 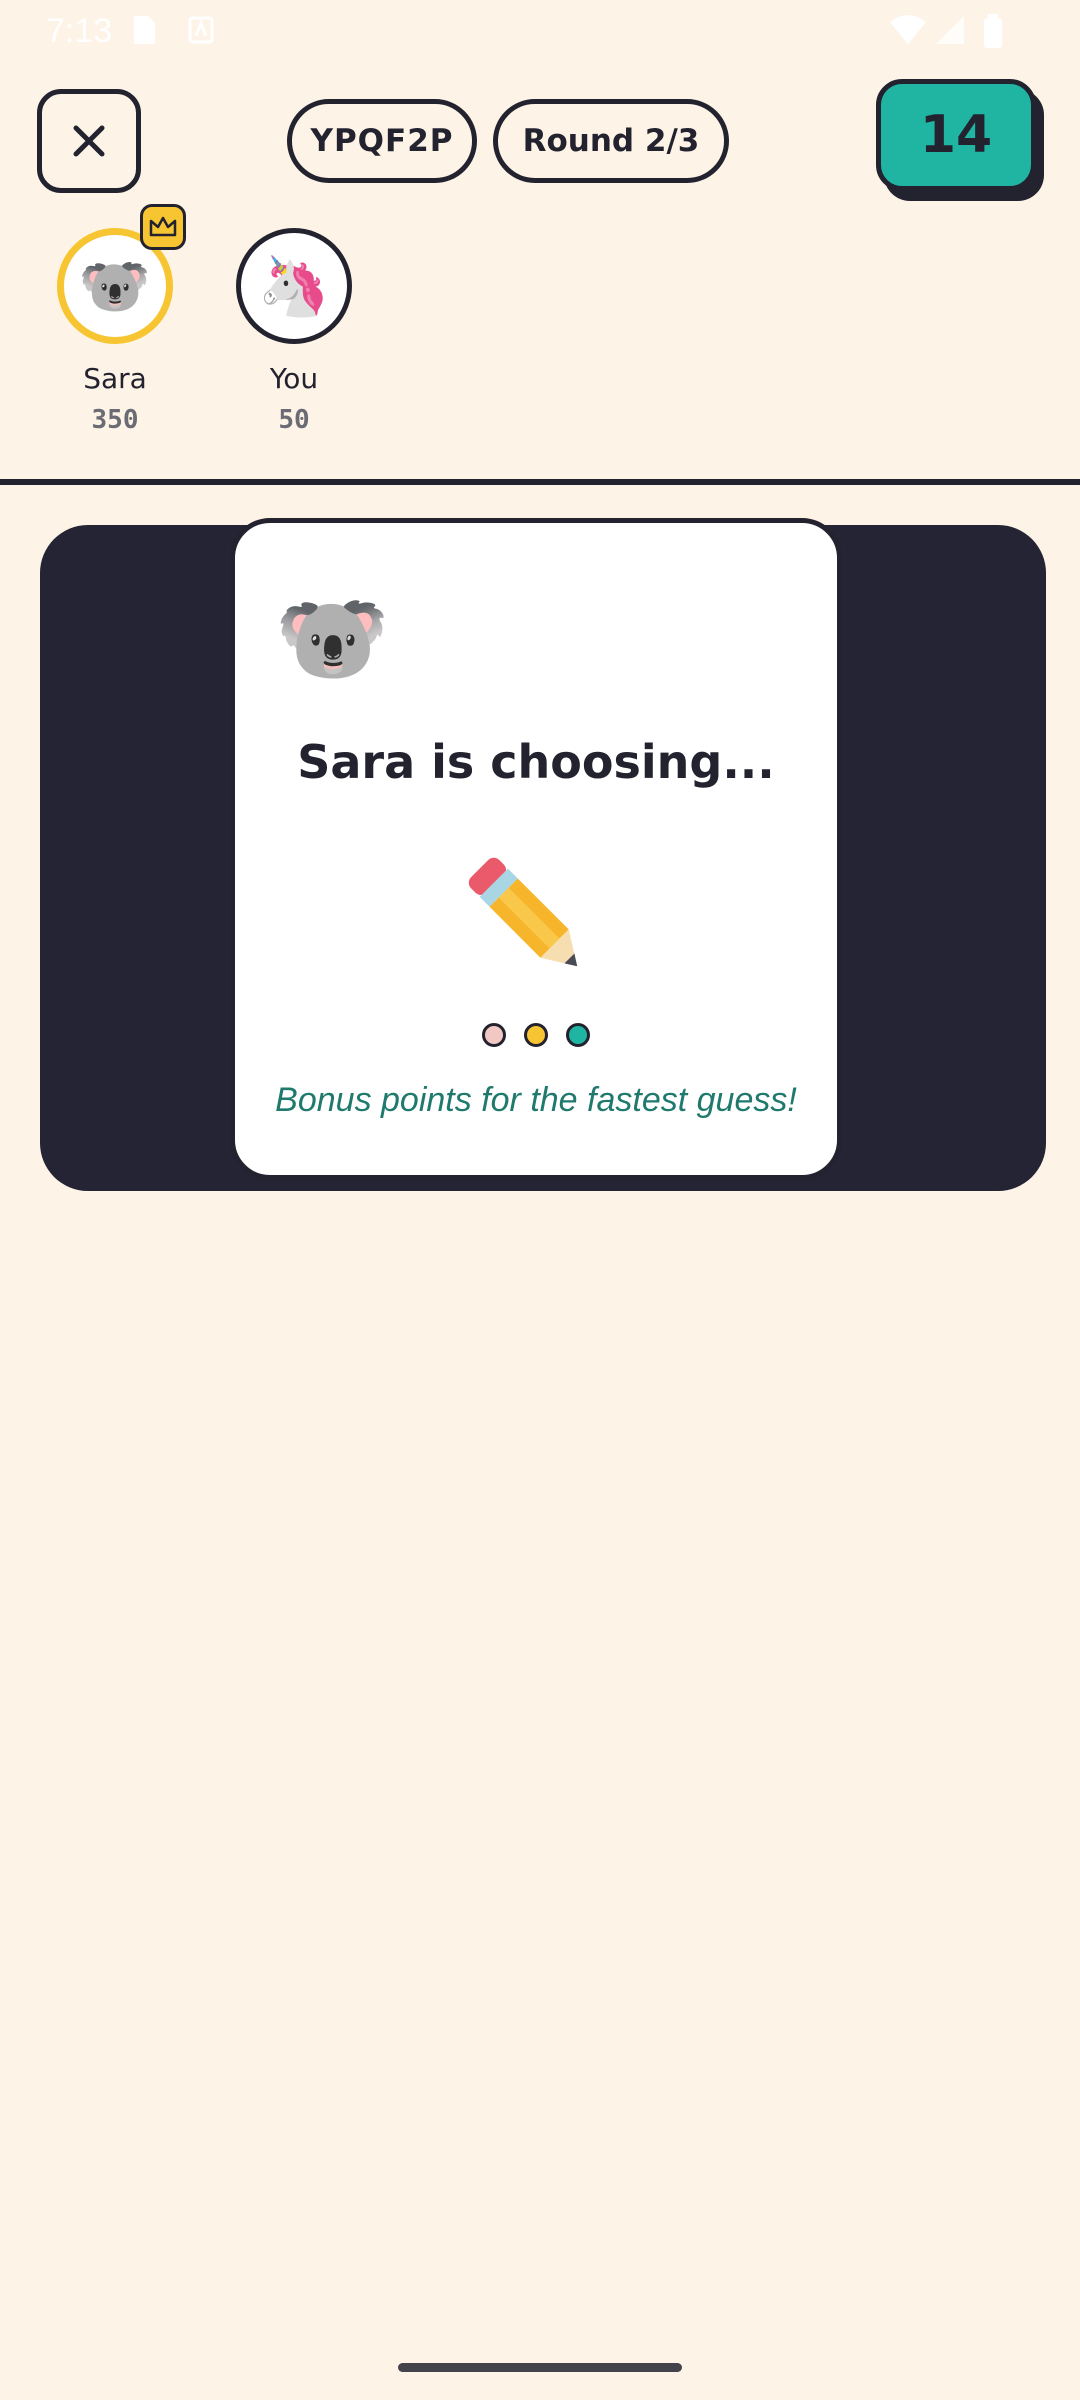 I want to click on pencil-icon, so click(x=523, y=912).